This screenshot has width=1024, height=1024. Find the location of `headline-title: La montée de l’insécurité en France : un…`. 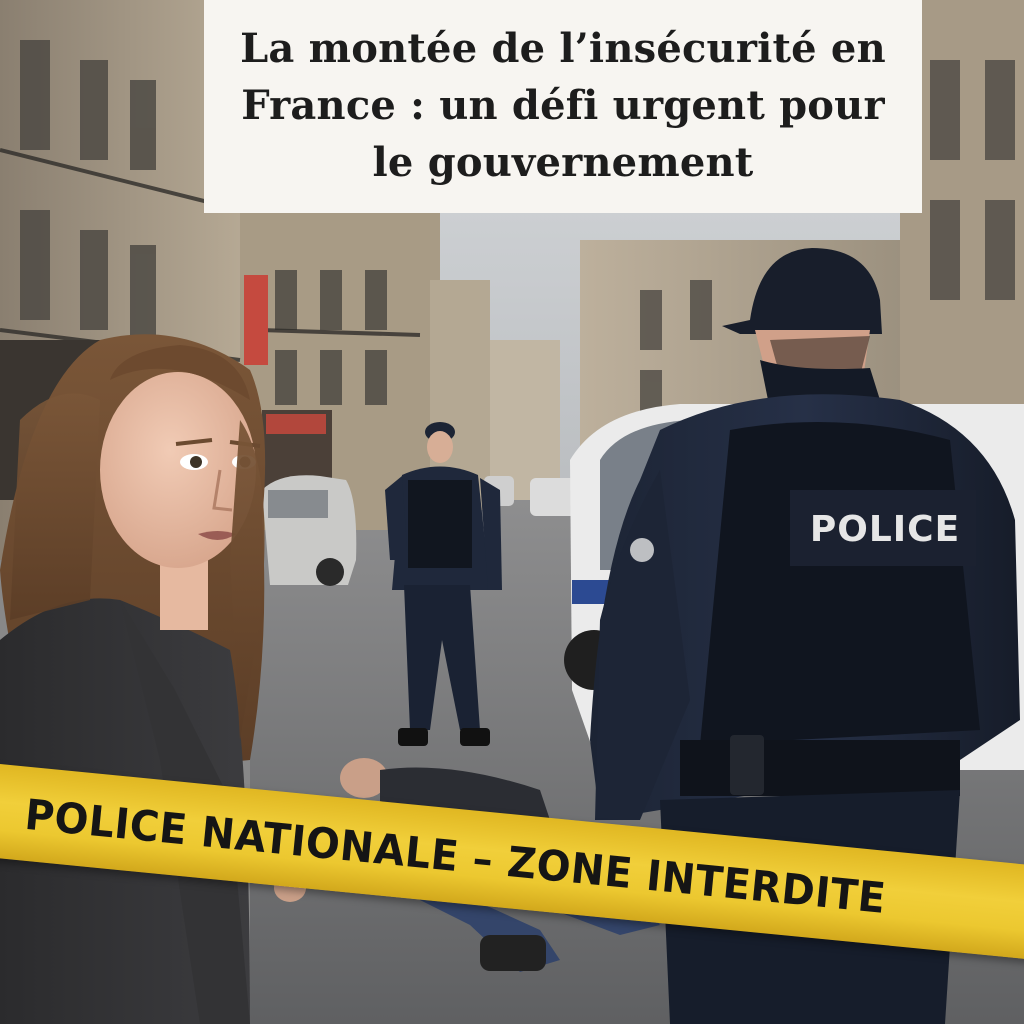

headline-title: La montée de l’insécurité en France : un… is located at coordinates (563, 105).